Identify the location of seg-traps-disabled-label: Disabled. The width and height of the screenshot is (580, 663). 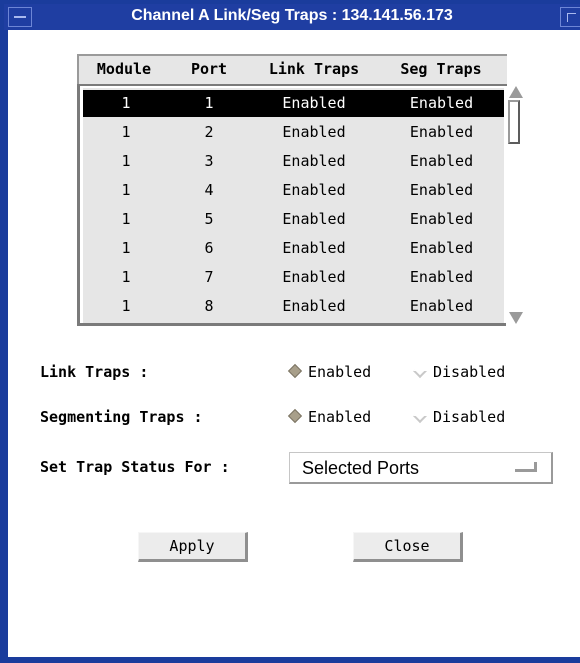
(469, 417).